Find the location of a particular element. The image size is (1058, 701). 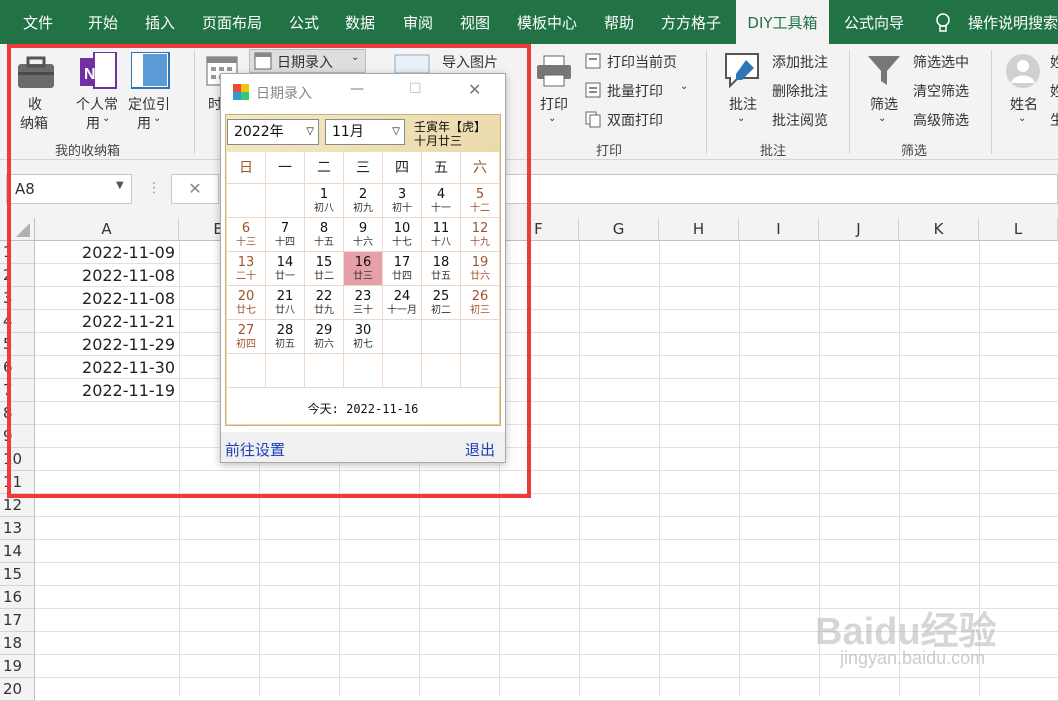

row-header-15: 15 is located at coordinates (17, 574).